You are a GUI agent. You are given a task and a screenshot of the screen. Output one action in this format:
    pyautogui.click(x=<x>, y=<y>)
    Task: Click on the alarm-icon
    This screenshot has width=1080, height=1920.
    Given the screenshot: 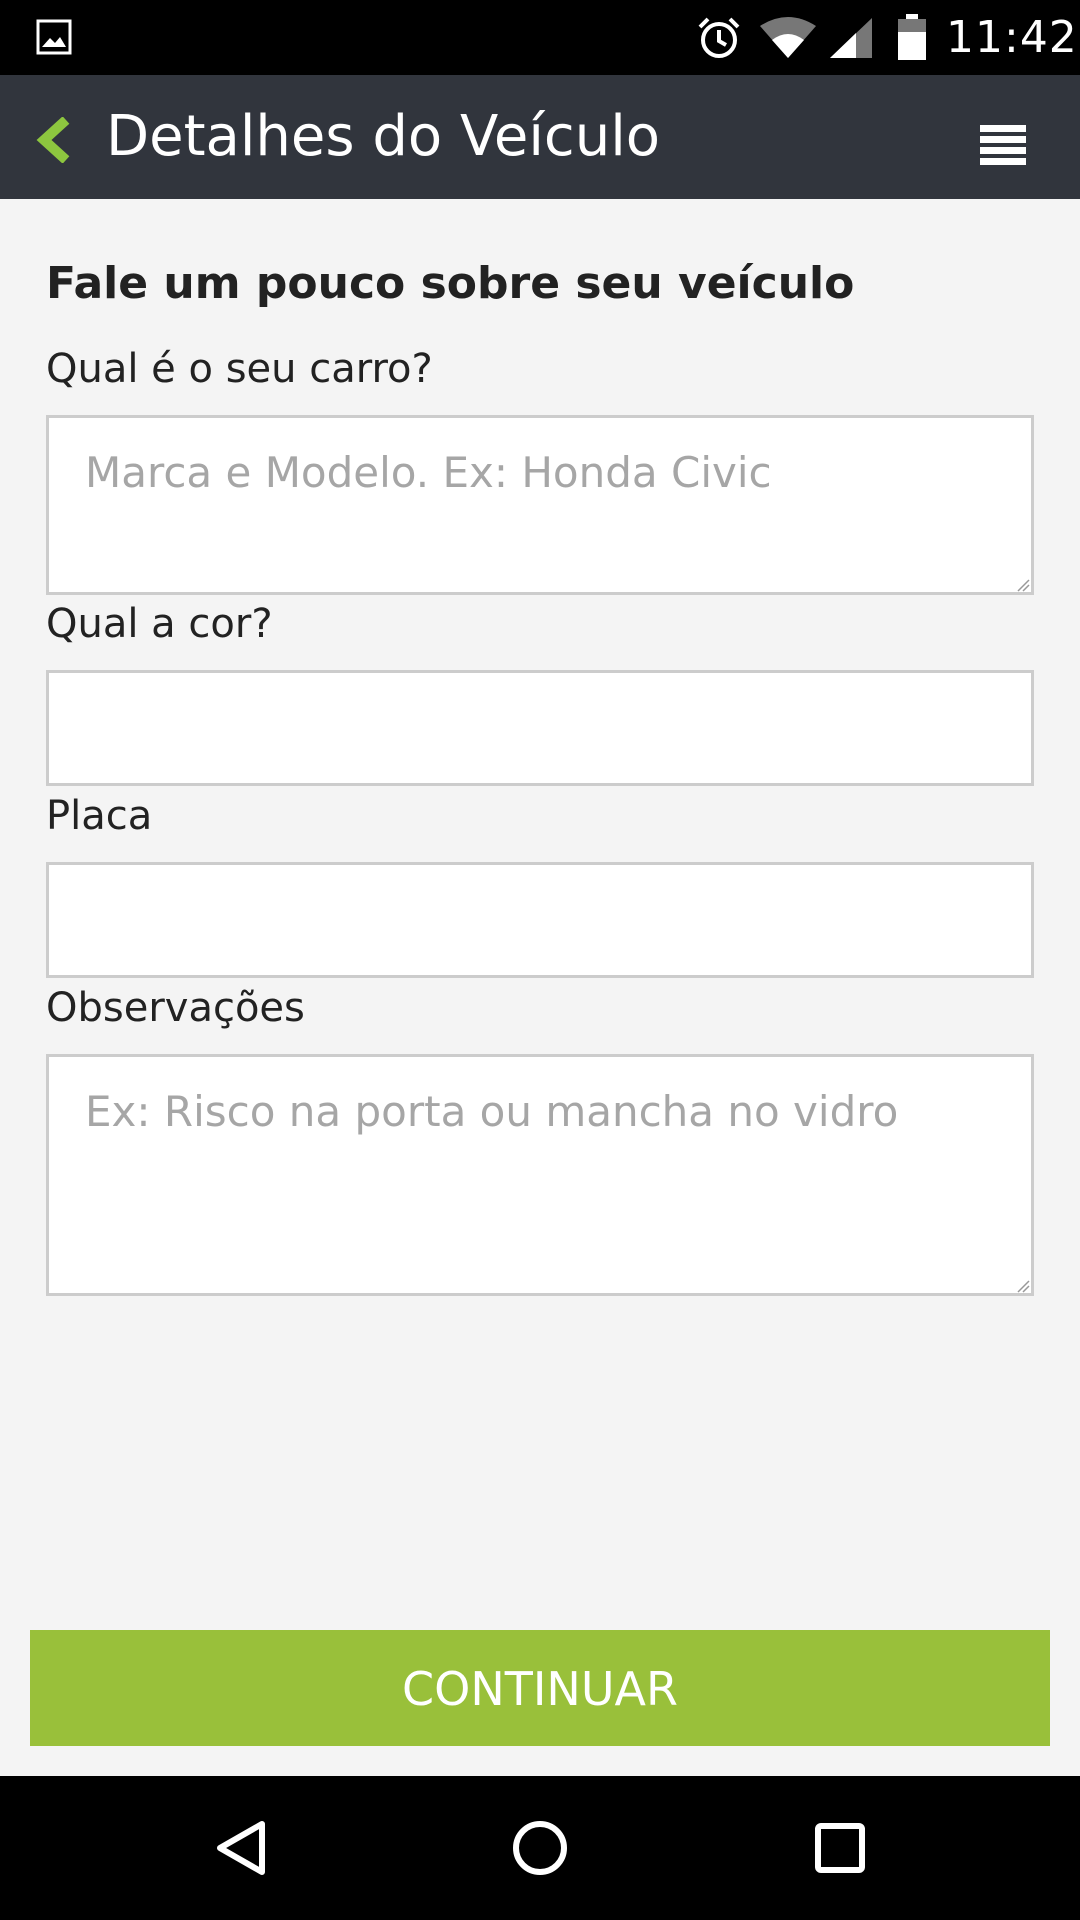 What is the action you would take?
    pyautogui.click(x=719, y=37)
    